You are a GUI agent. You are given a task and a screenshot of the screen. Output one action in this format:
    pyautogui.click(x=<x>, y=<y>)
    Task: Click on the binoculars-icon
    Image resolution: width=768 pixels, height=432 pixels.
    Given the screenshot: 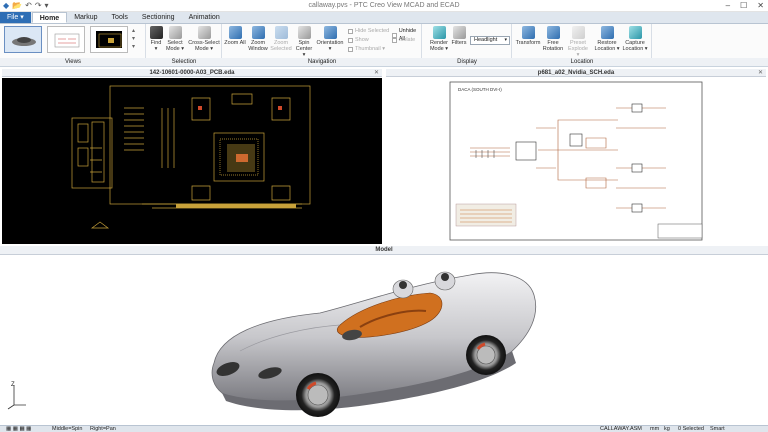 What is the action you would take?
    pyautogui.click(x=156, y=32)
    